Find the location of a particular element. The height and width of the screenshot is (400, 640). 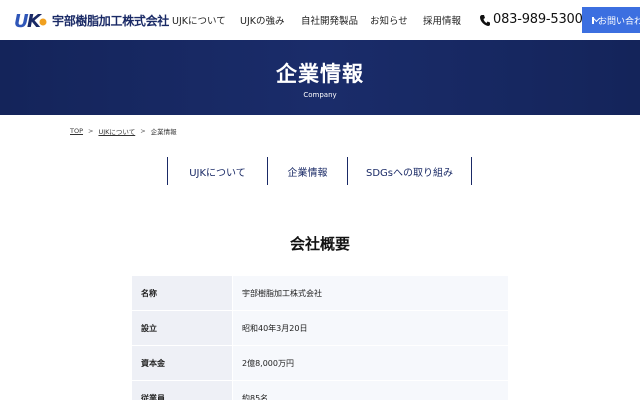

phone-number: 083-989-5300 is located at coordinates (531, 19).